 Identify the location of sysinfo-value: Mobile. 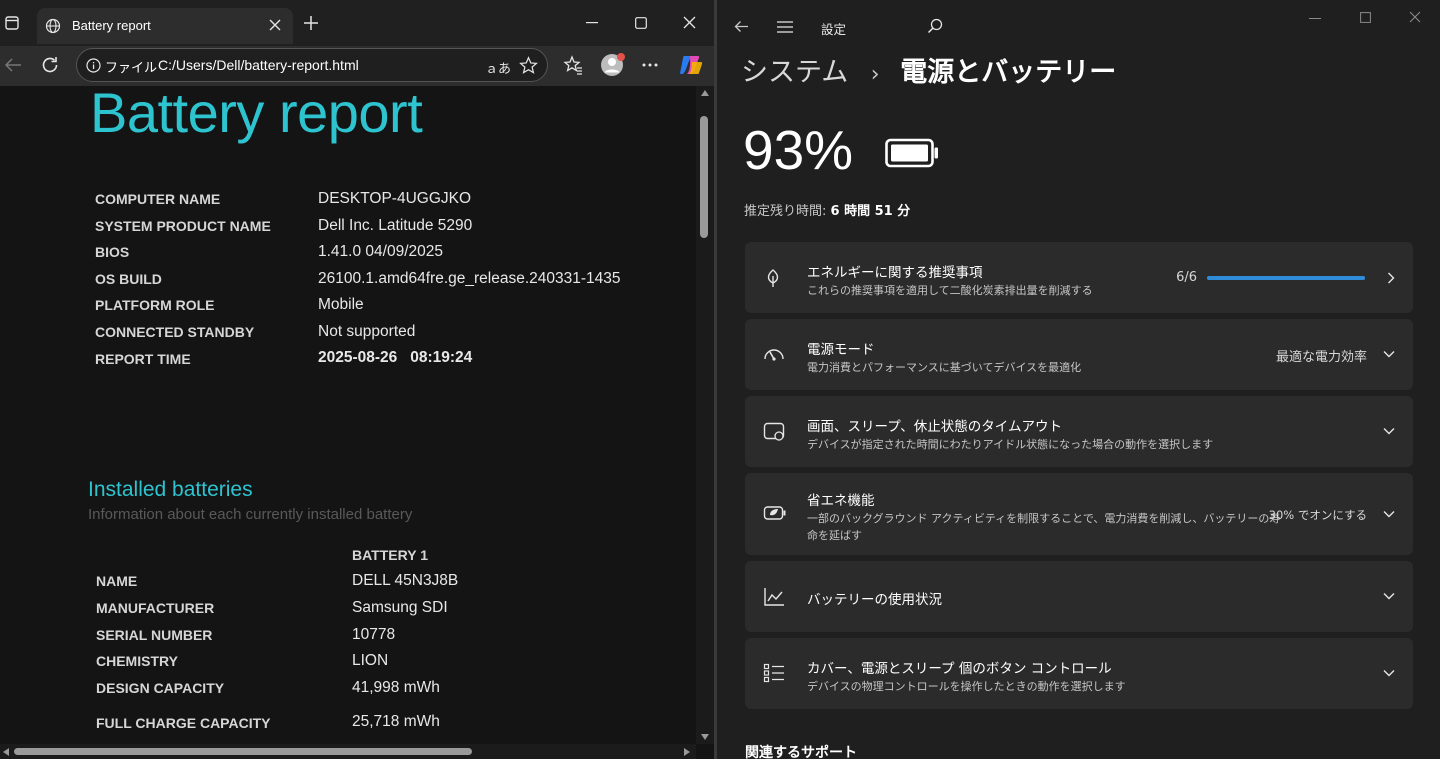
(341, 304).